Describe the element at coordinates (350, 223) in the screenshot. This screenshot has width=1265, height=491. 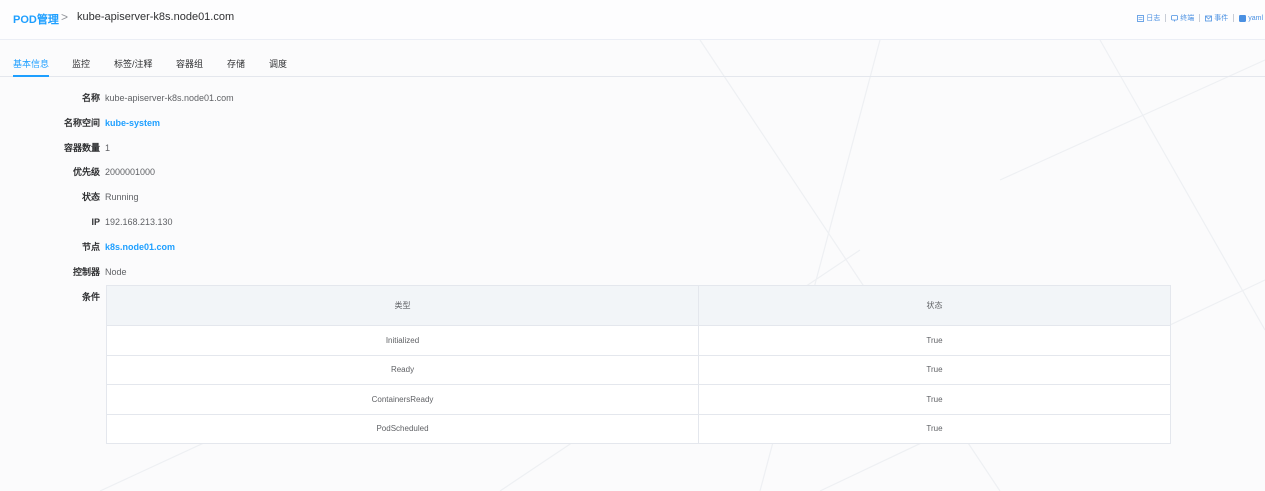
I see `info-row-ip: IP 192.168.213.130` at that location.